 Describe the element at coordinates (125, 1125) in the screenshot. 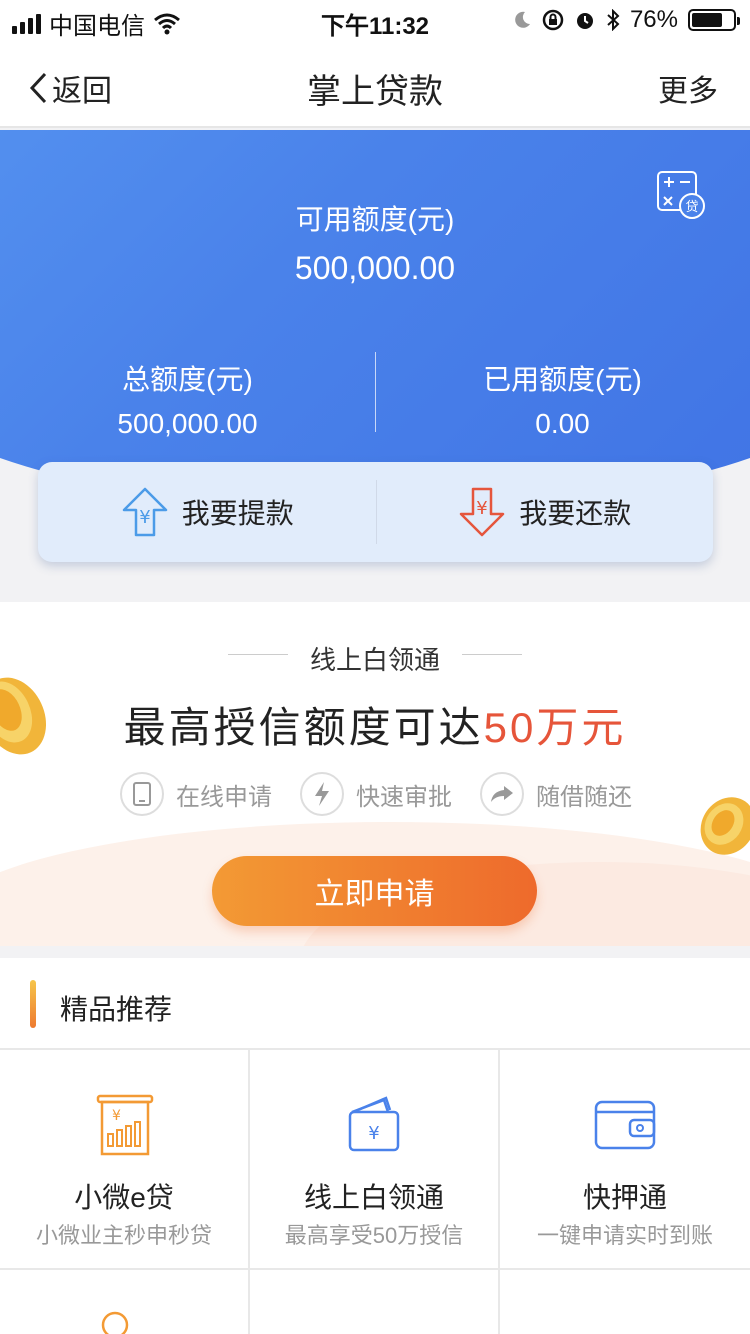

I see `receipt-chart-icon: ¥` at that location.